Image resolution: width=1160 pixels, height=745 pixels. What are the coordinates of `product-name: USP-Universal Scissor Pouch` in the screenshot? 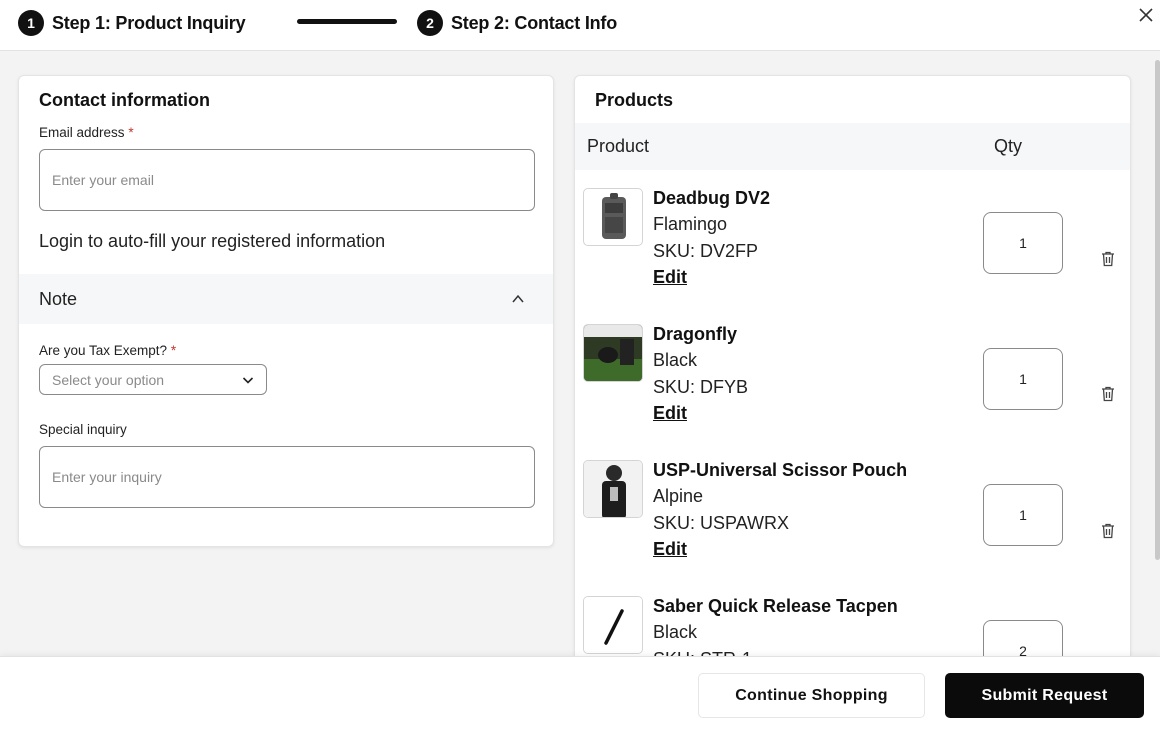 It's located at (780, 470).